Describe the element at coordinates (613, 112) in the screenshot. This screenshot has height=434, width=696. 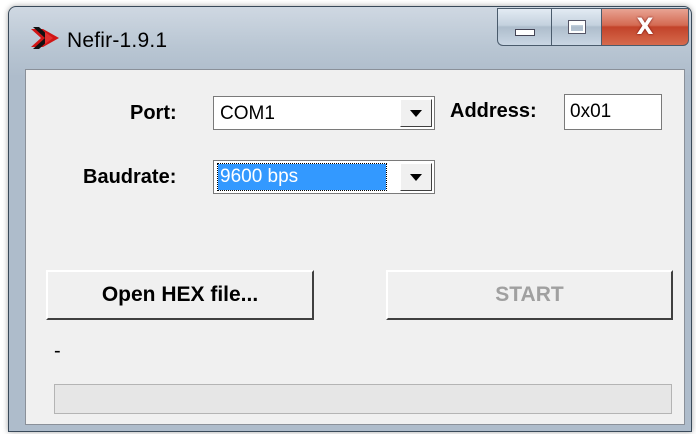
I see `address-input: 0x01` at that location.